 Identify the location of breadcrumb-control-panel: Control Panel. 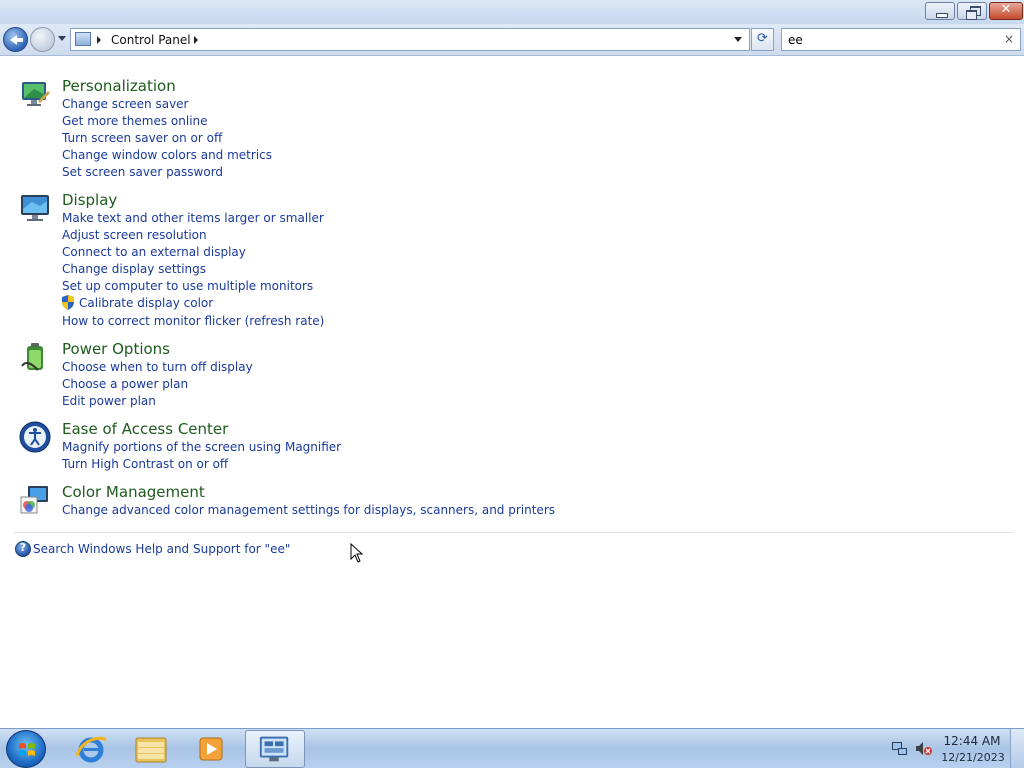
(151, 40).